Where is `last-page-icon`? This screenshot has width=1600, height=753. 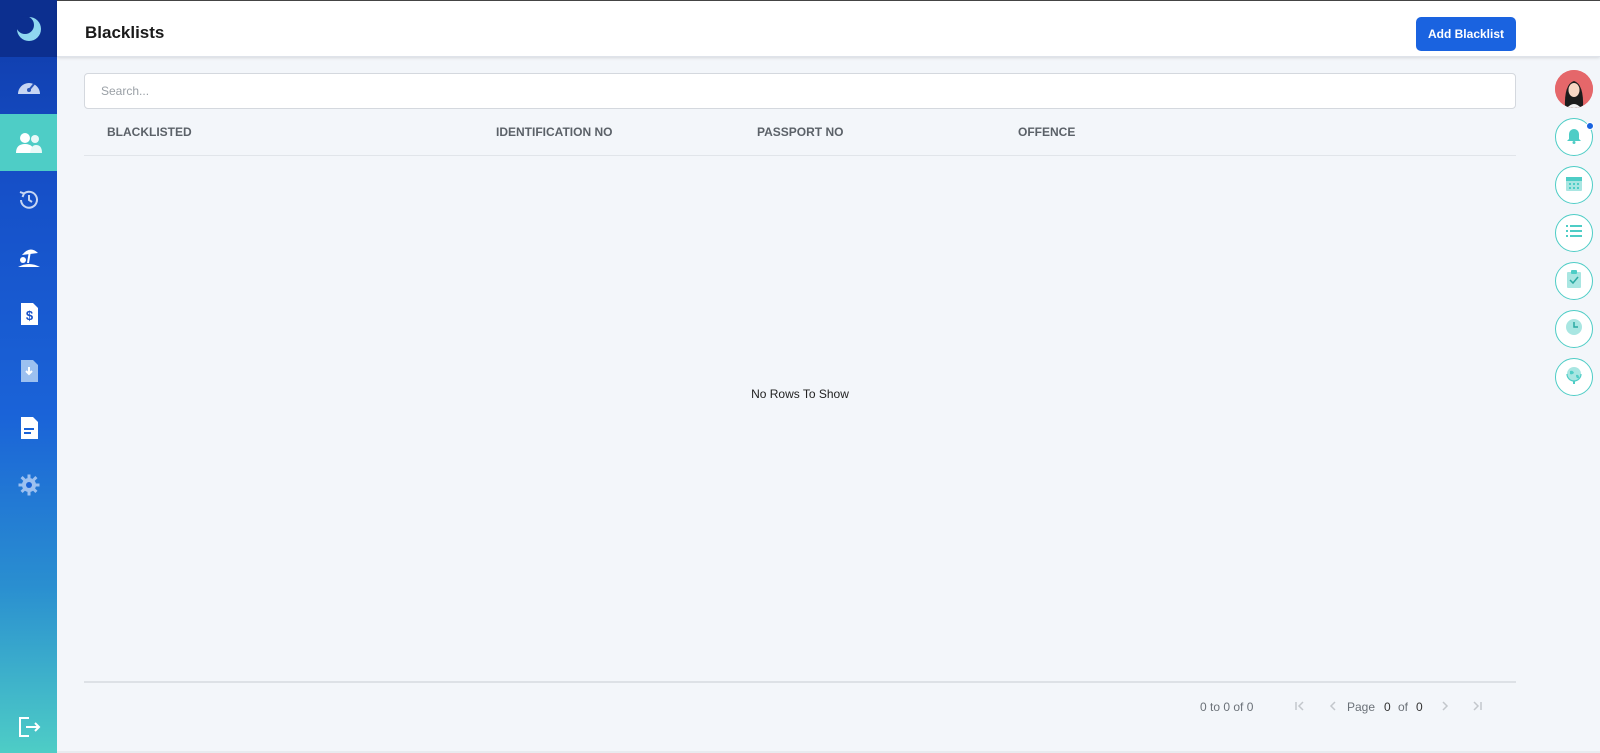 last-page-icon is located at coordinates (1477, 708).